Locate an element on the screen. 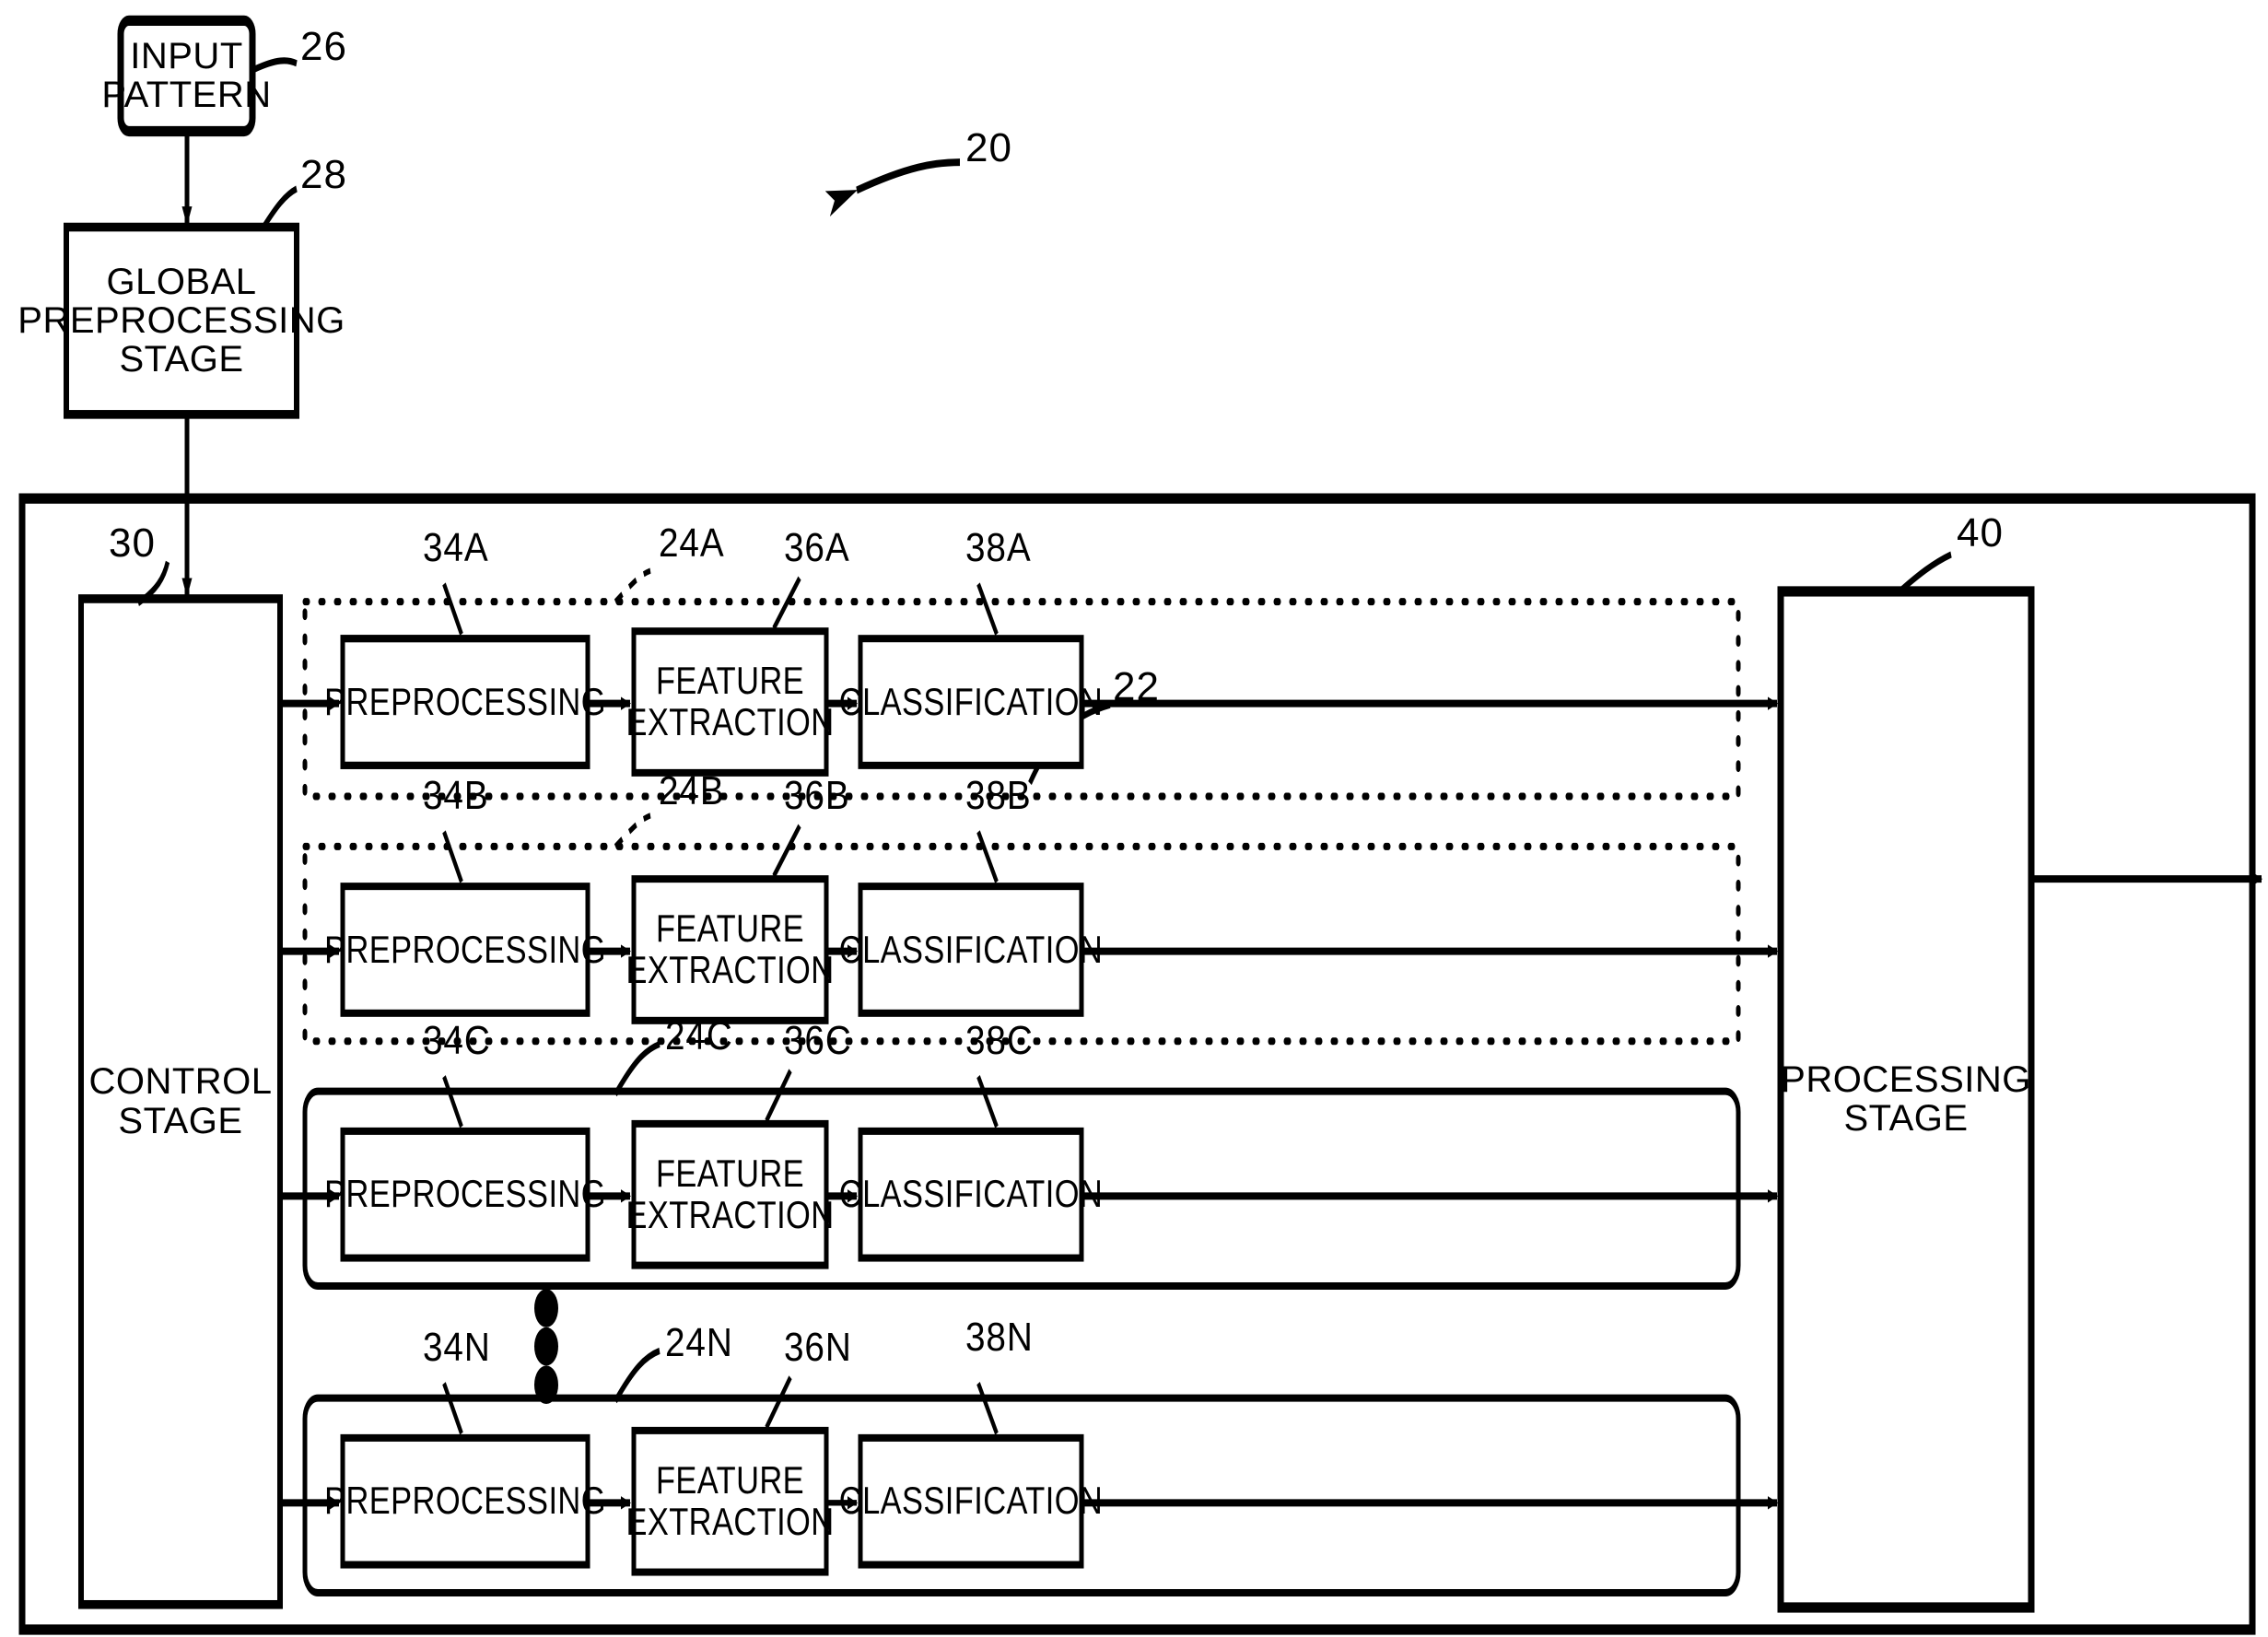 This screenshot has width=2268, height=1637. ref-40: 40 is located at coordinates (1980, 533).